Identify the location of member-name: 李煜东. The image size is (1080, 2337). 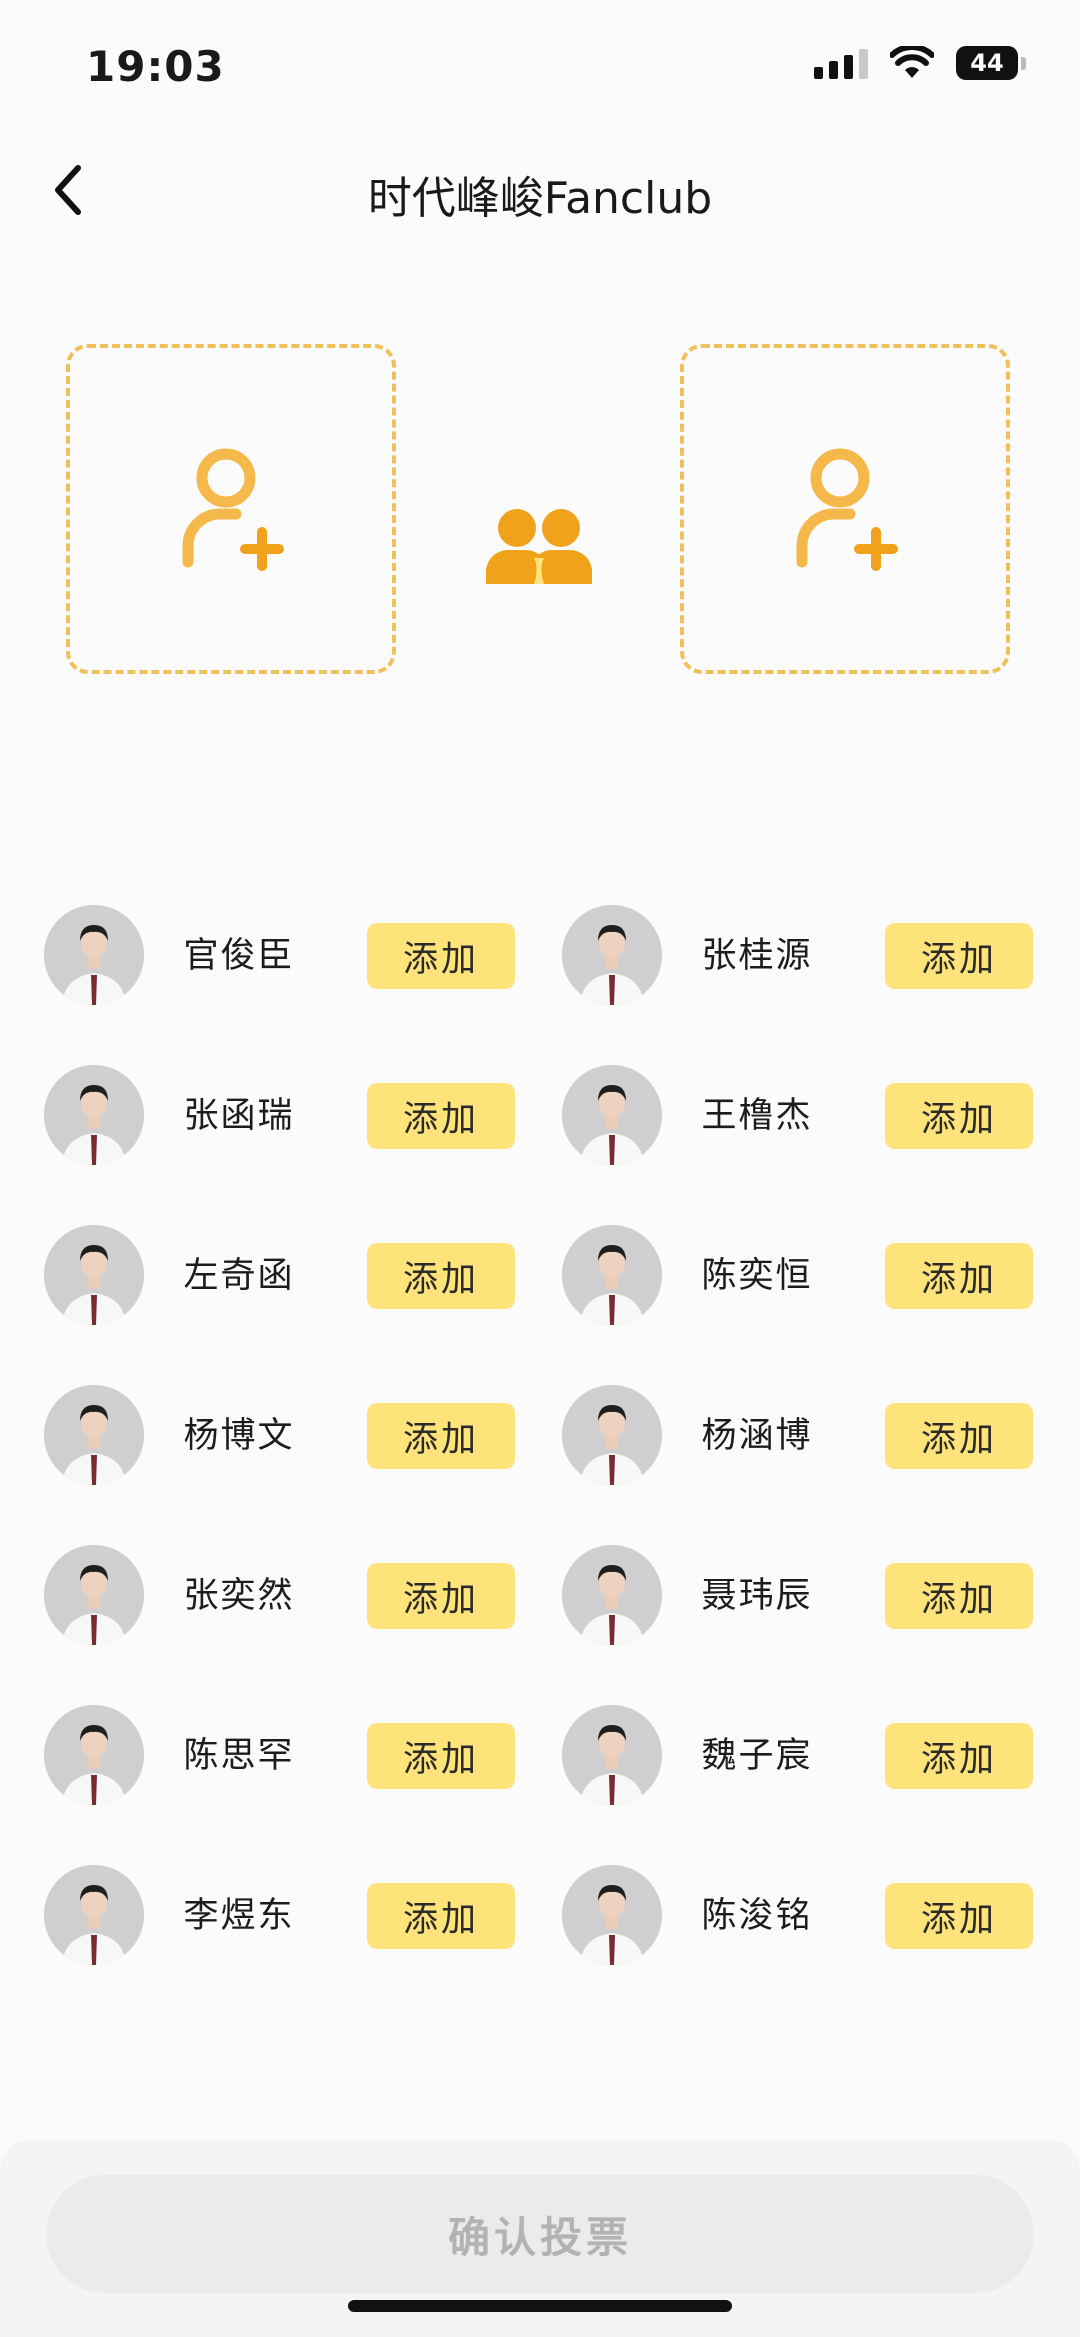
(239, 1916).